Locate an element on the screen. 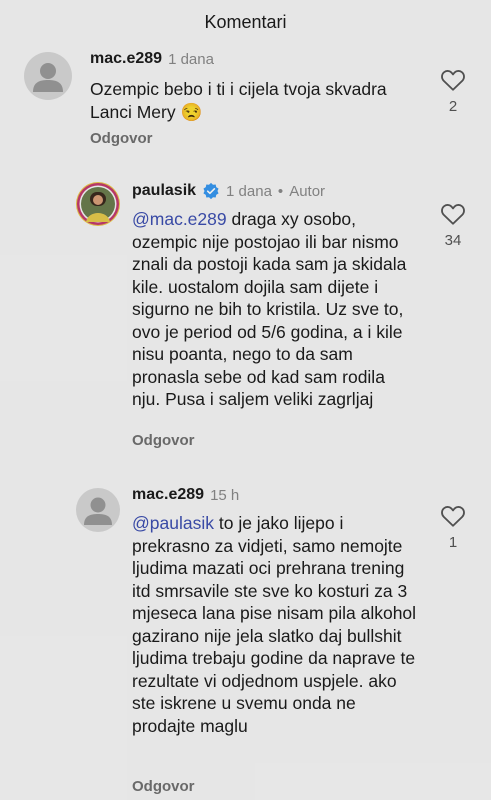 This screenshot has width=491, height=800. like-button: 34 is located at coordinates (453, 225).